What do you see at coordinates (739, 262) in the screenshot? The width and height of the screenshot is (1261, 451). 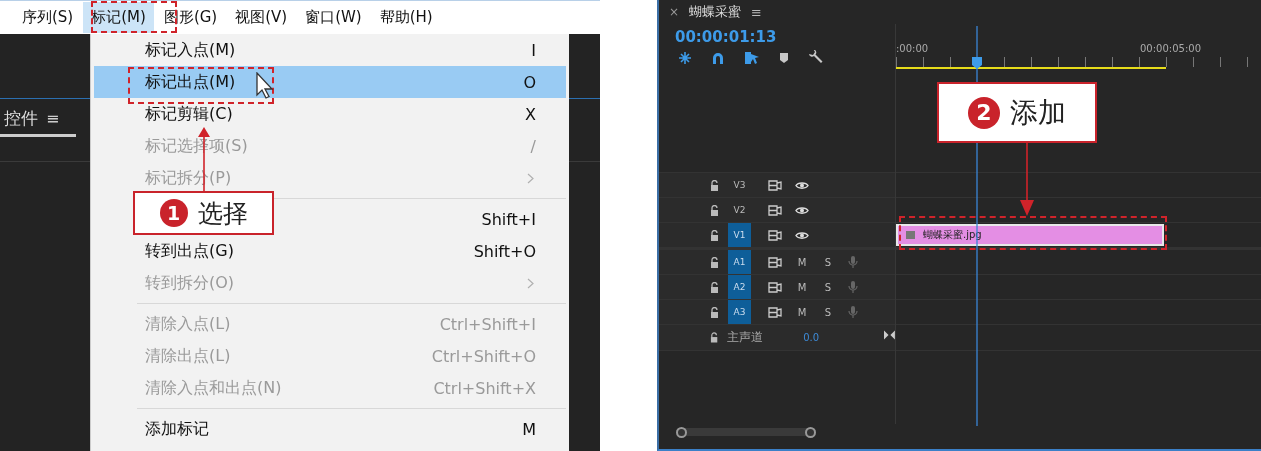 I see `track-target-button: A1` at bounding box center [739, 262].